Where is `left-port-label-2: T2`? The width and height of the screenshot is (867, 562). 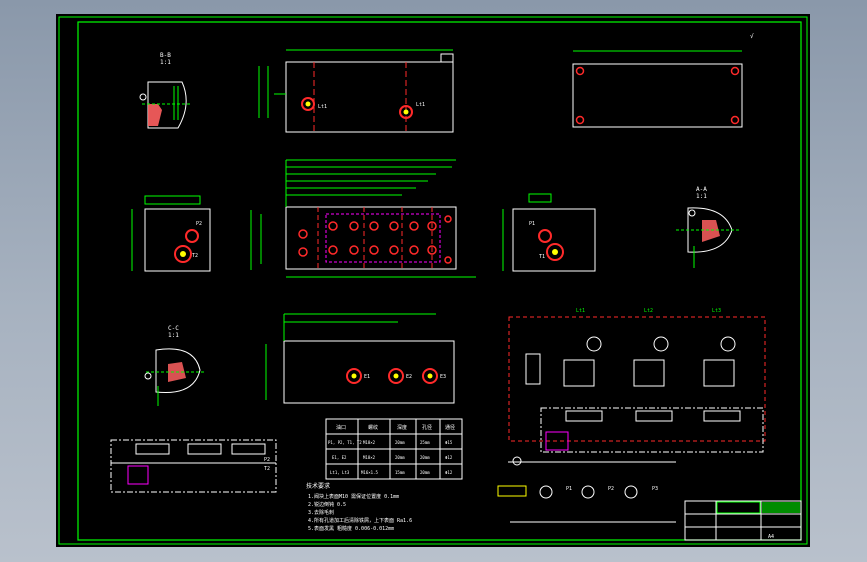 left-port-label-2: T2 is located at coordinates (195, 256).